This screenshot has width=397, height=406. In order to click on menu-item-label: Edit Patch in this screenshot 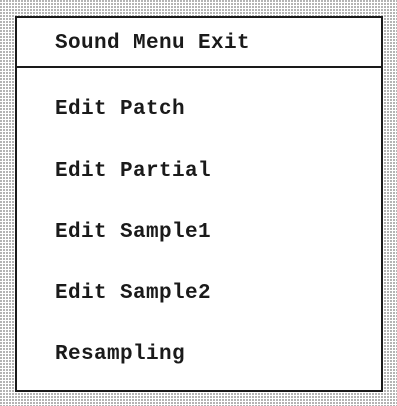, I will do `click(120, 109)`.